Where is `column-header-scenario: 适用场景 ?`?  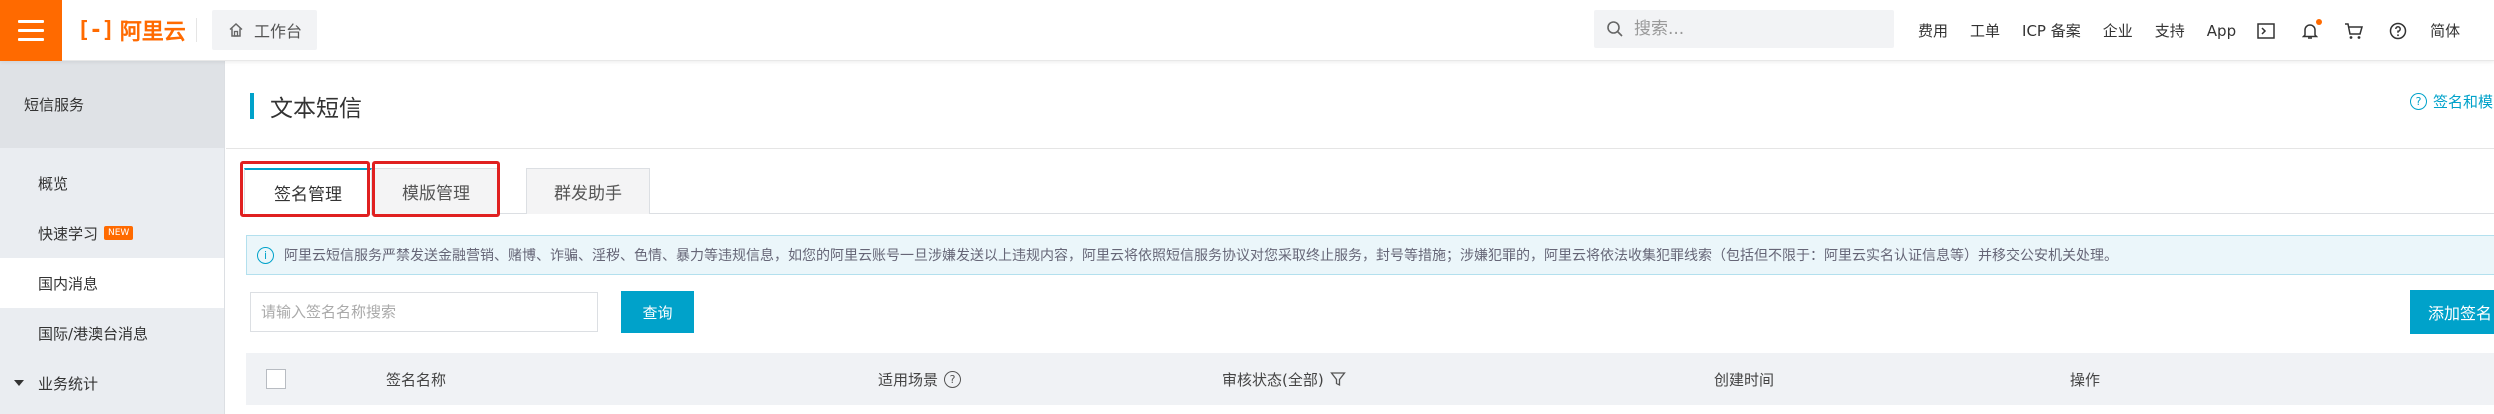
column-header-scenario: 适用场景 ? is located at coordinates (920, 379).